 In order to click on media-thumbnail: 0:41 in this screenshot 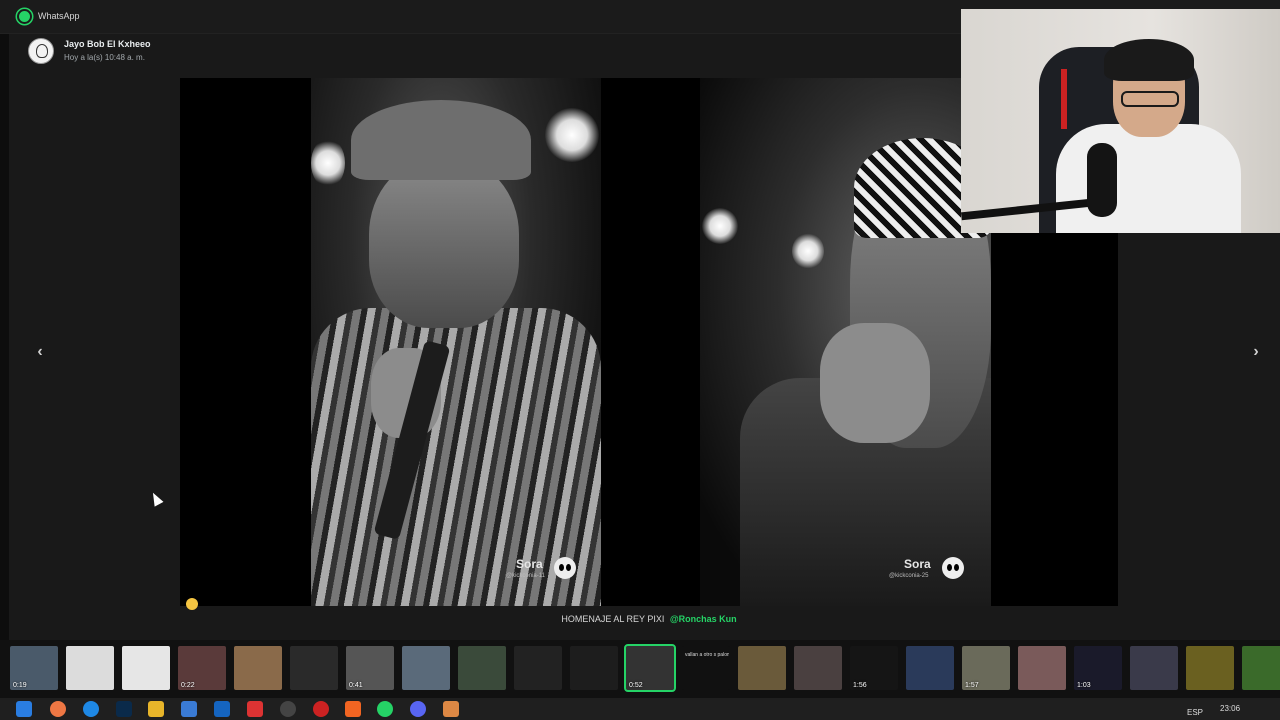, I will do `click(370, 668)`.